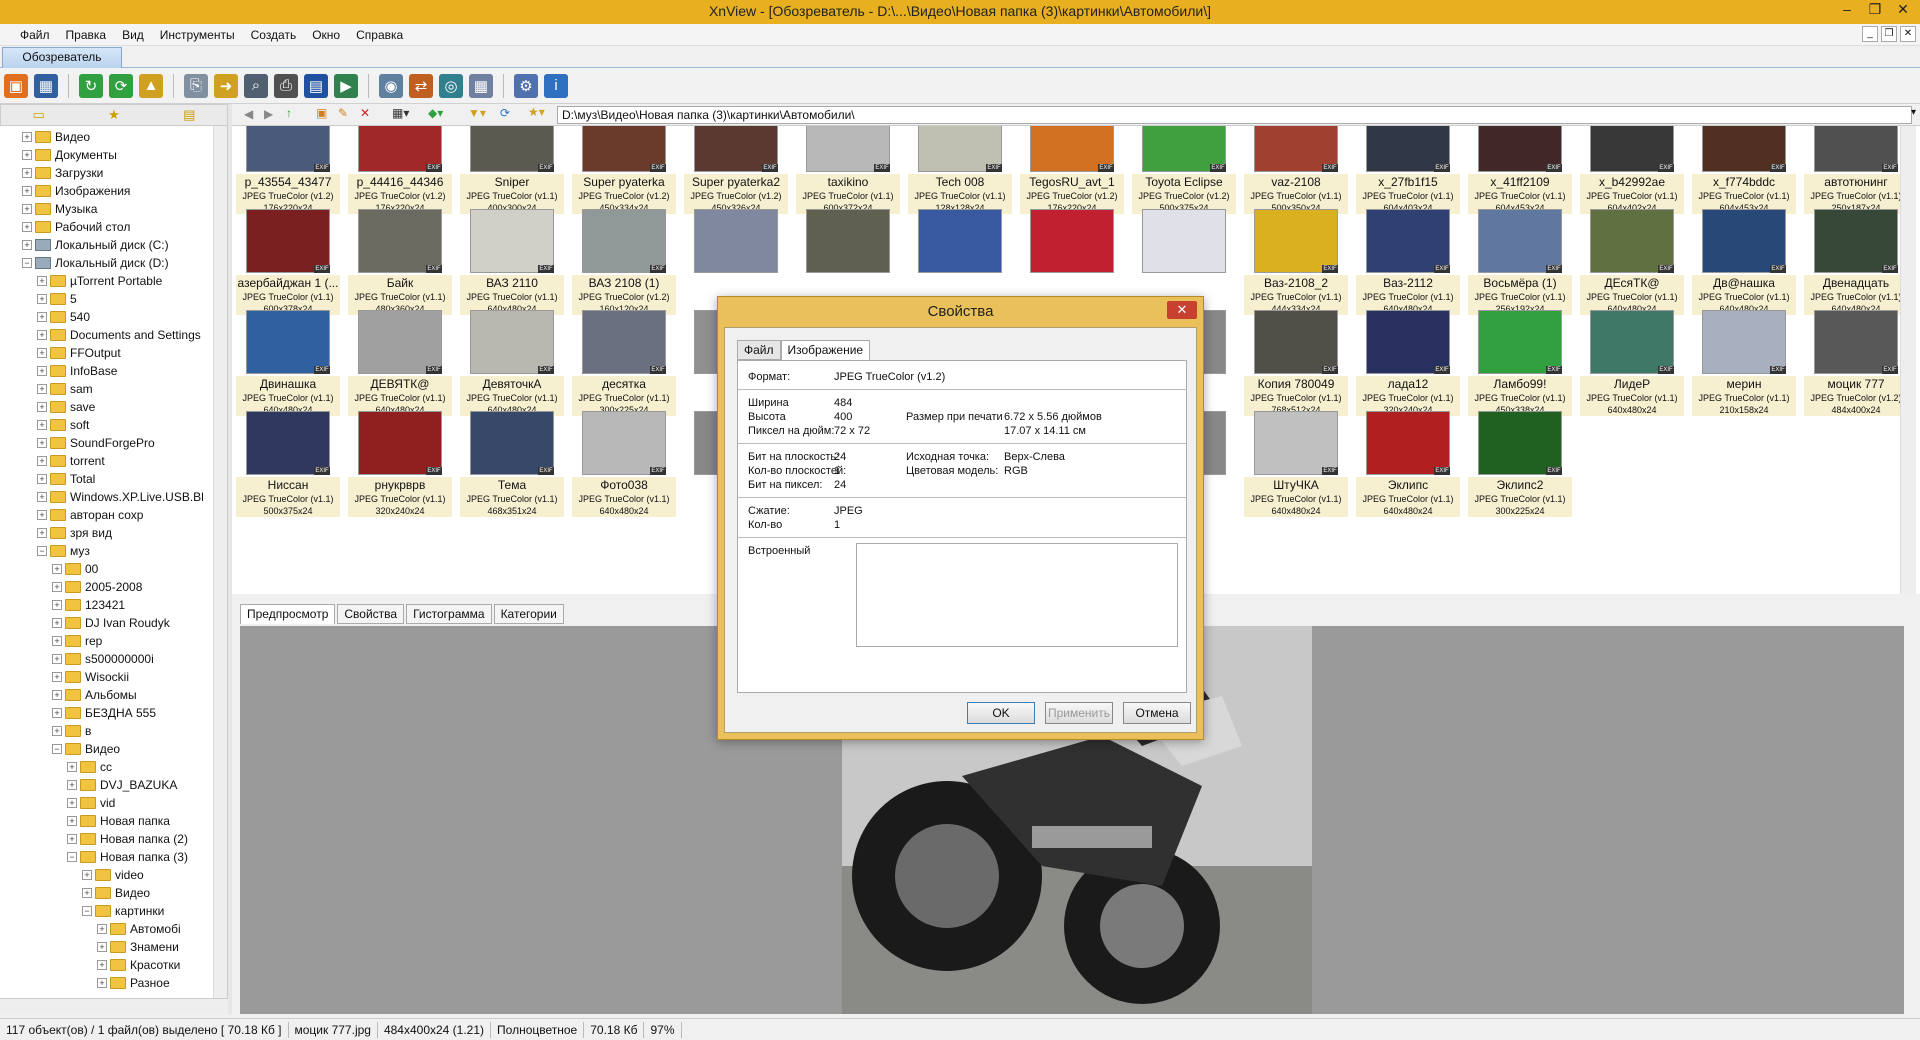 The height and width of the screenshot is (1040, 1920). I want to click on tree-item: − Новая папка (3), so click(127, 857).